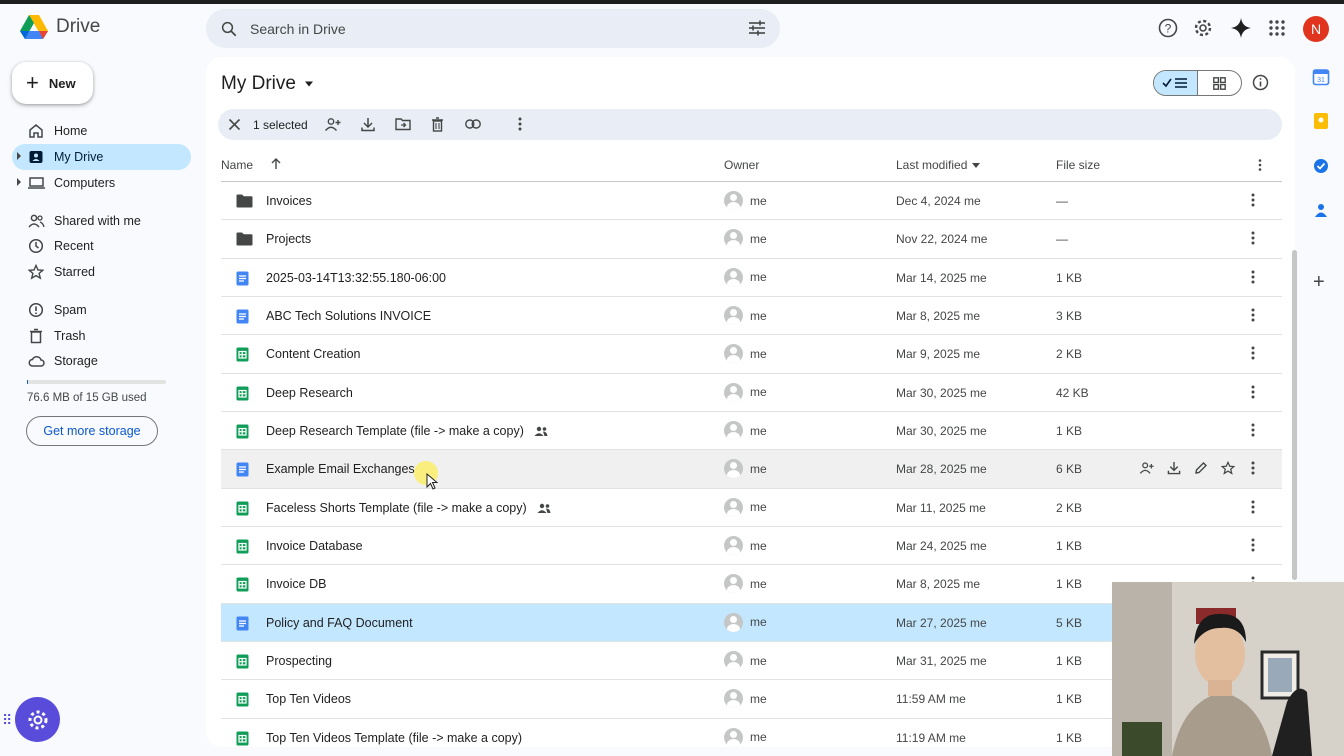 Image resolution: width=1344 pixels, height=756 pixels. I want to click on search-options-icon, so click(757, 28).